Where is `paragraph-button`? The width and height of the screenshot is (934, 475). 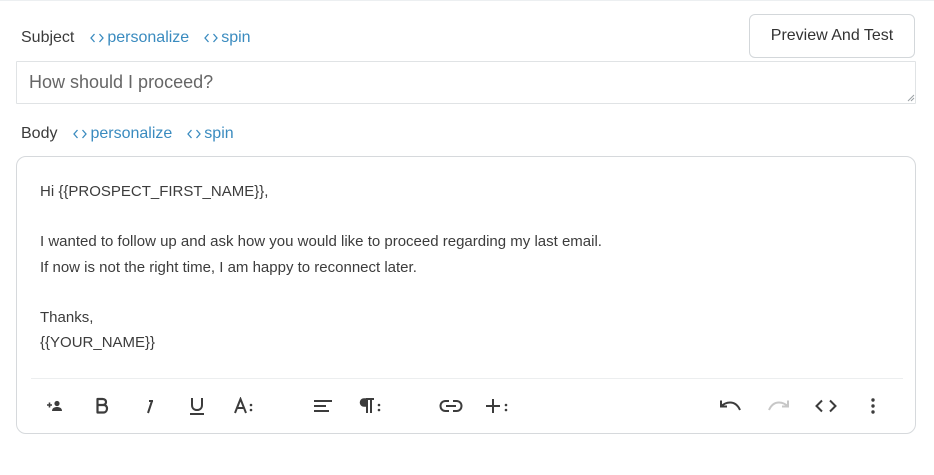
paragraph-button is located at coordinates (371, 406).